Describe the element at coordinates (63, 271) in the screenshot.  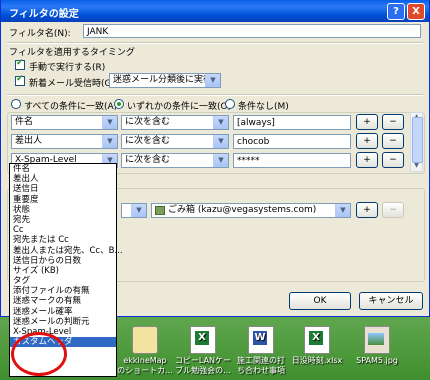
I see `field-option: サイズ (KB)` at that location.